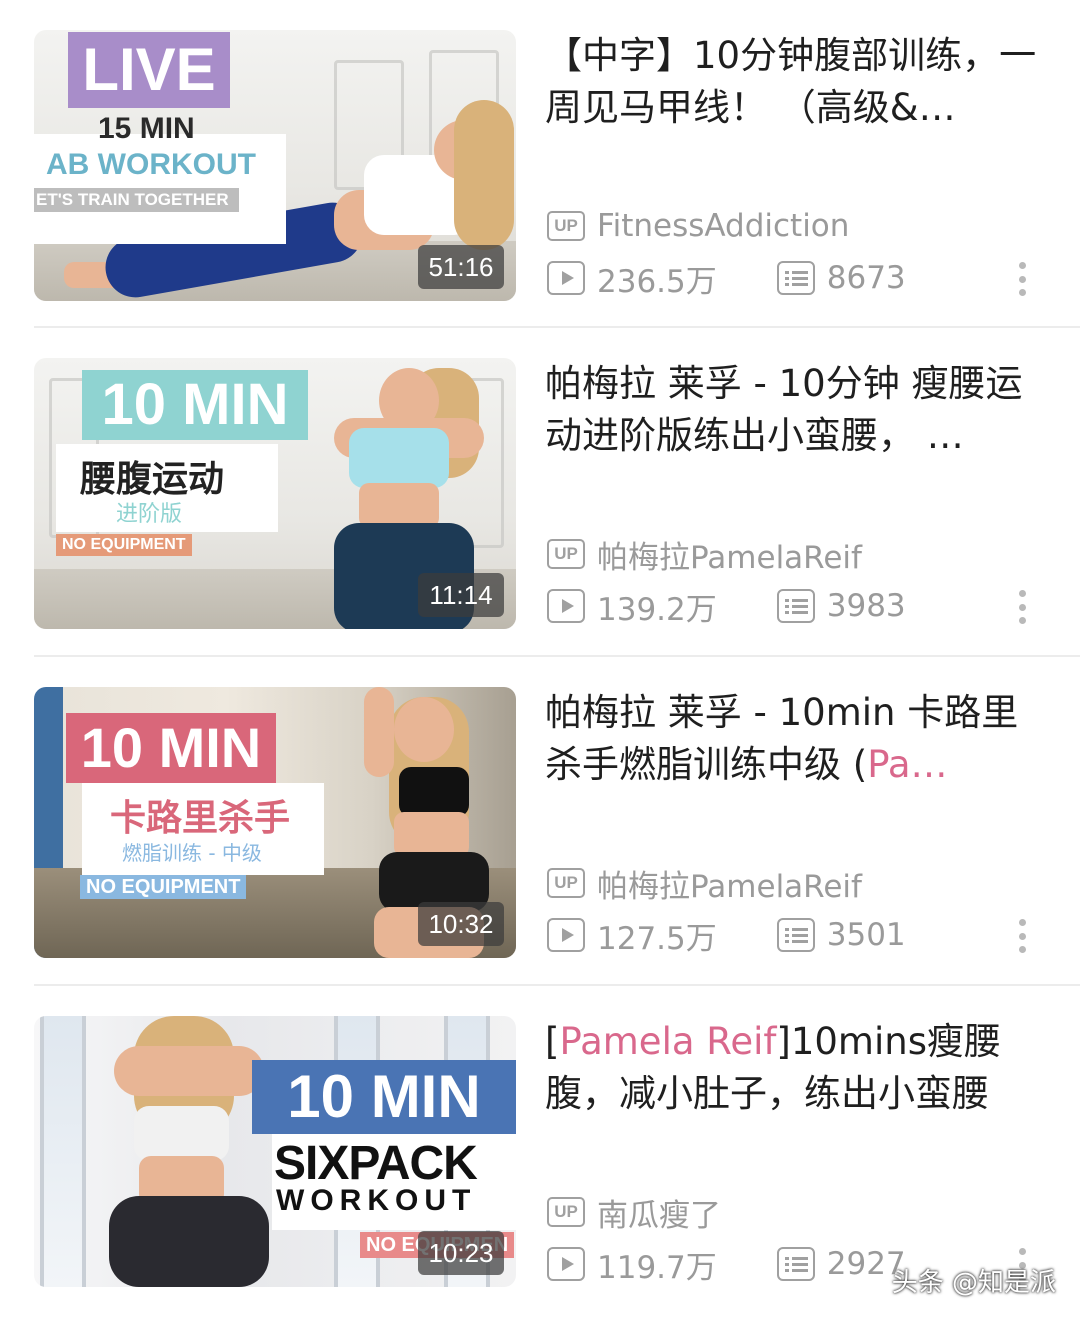 Image resolution: width=1080 pixels, height=1317 pixels. I want to click on danmaku-count: 3501, so click(866, 935).